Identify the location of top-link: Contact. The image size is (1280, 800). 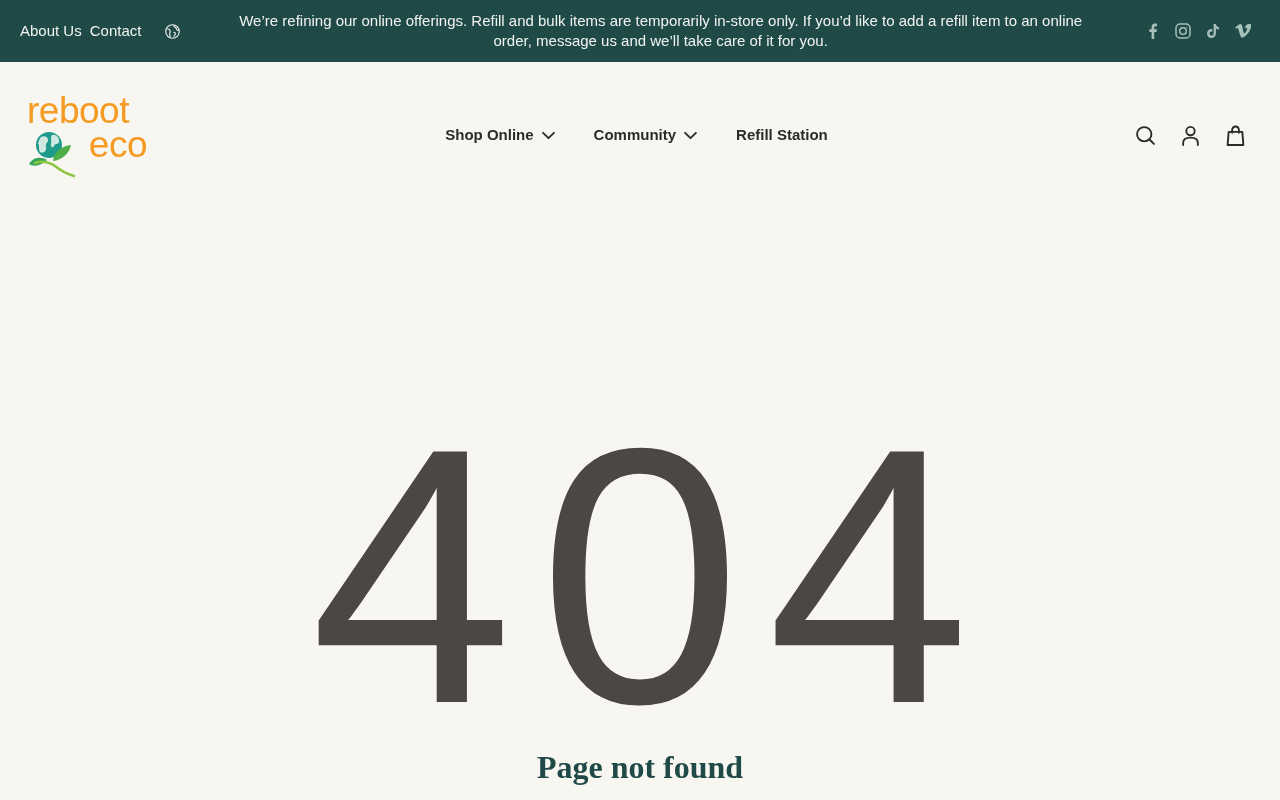
(115, 31).